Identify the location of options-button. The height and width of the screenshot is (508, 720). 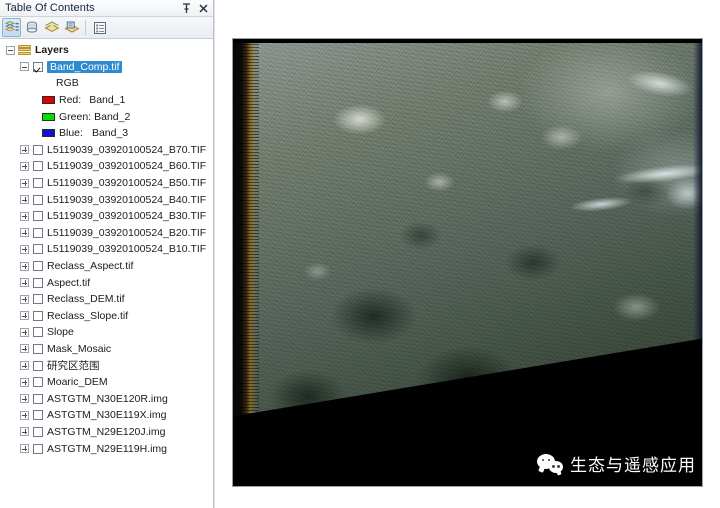
(99, 27).